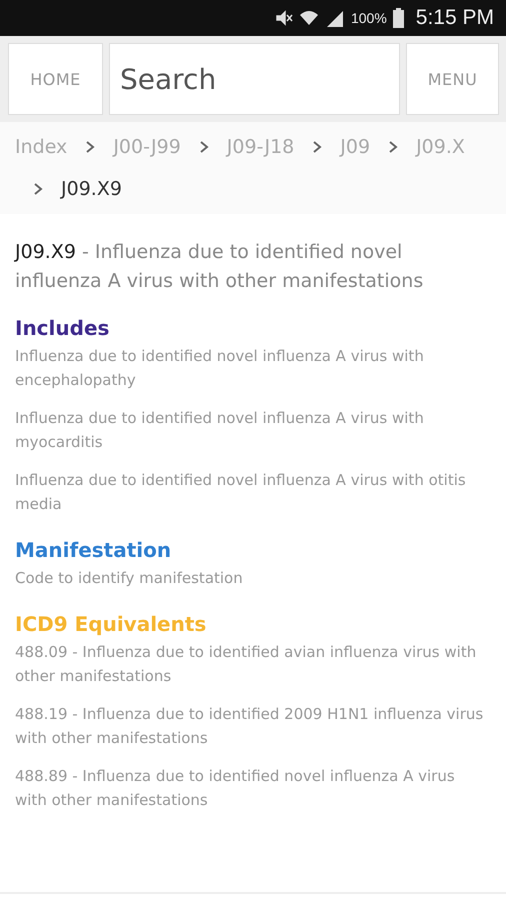 This screenshot has height=900, width=506. What do you see at coordinates (440, 147) in the screenshot?
I see `breadcrumb-link: J09.X` at bounding box center [440, 147].